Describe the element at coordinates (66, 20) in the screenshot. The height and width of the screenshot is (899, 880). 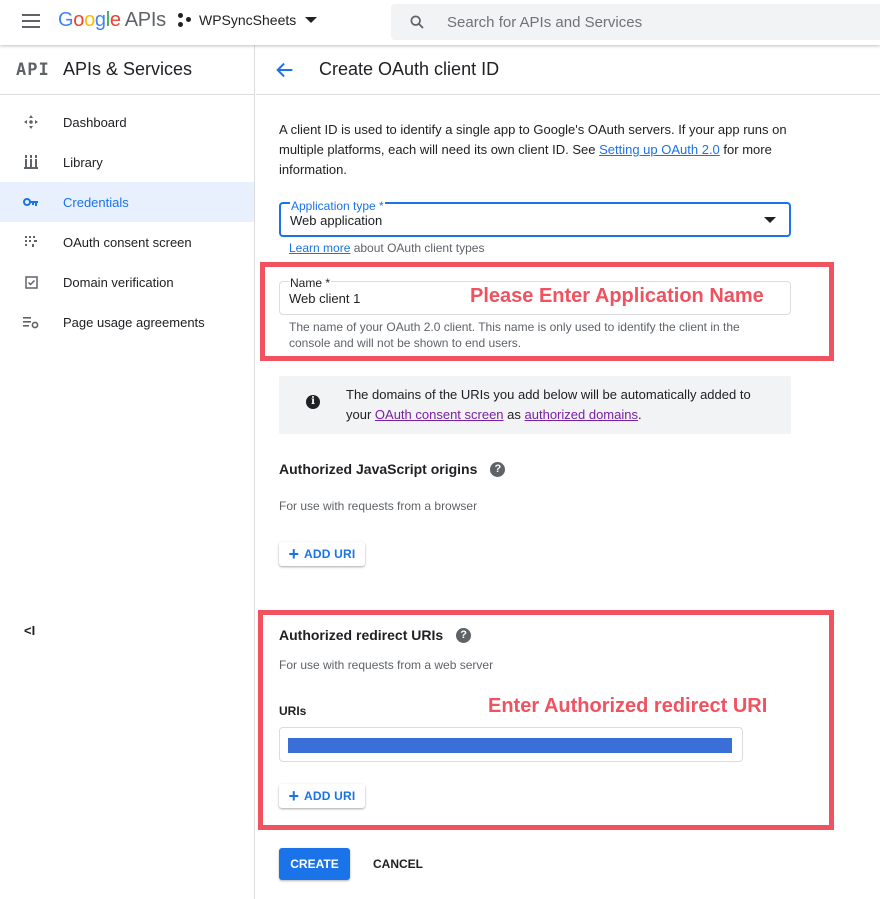
I see `logo-letter: G` at that location.